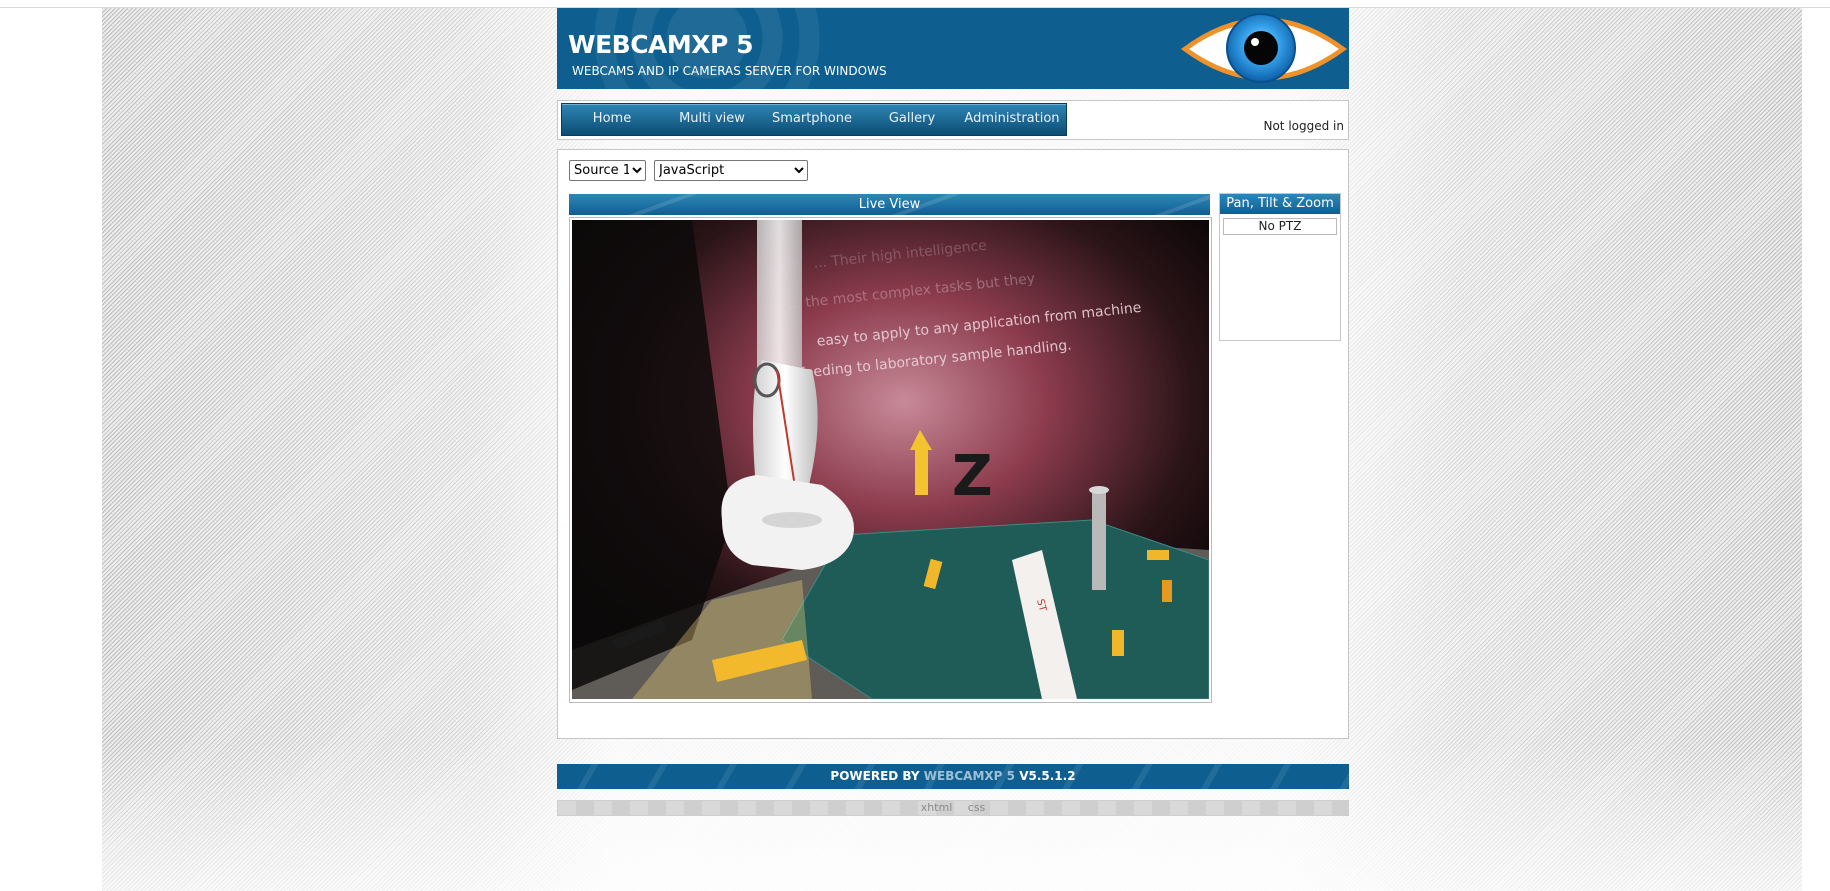 This screenshot has height=891, width=1830. What do you see at coordinates (1047, 776) in the screenshot?
I see `footer-version: V5.5.1.2` at bounding box center [1047, 776].